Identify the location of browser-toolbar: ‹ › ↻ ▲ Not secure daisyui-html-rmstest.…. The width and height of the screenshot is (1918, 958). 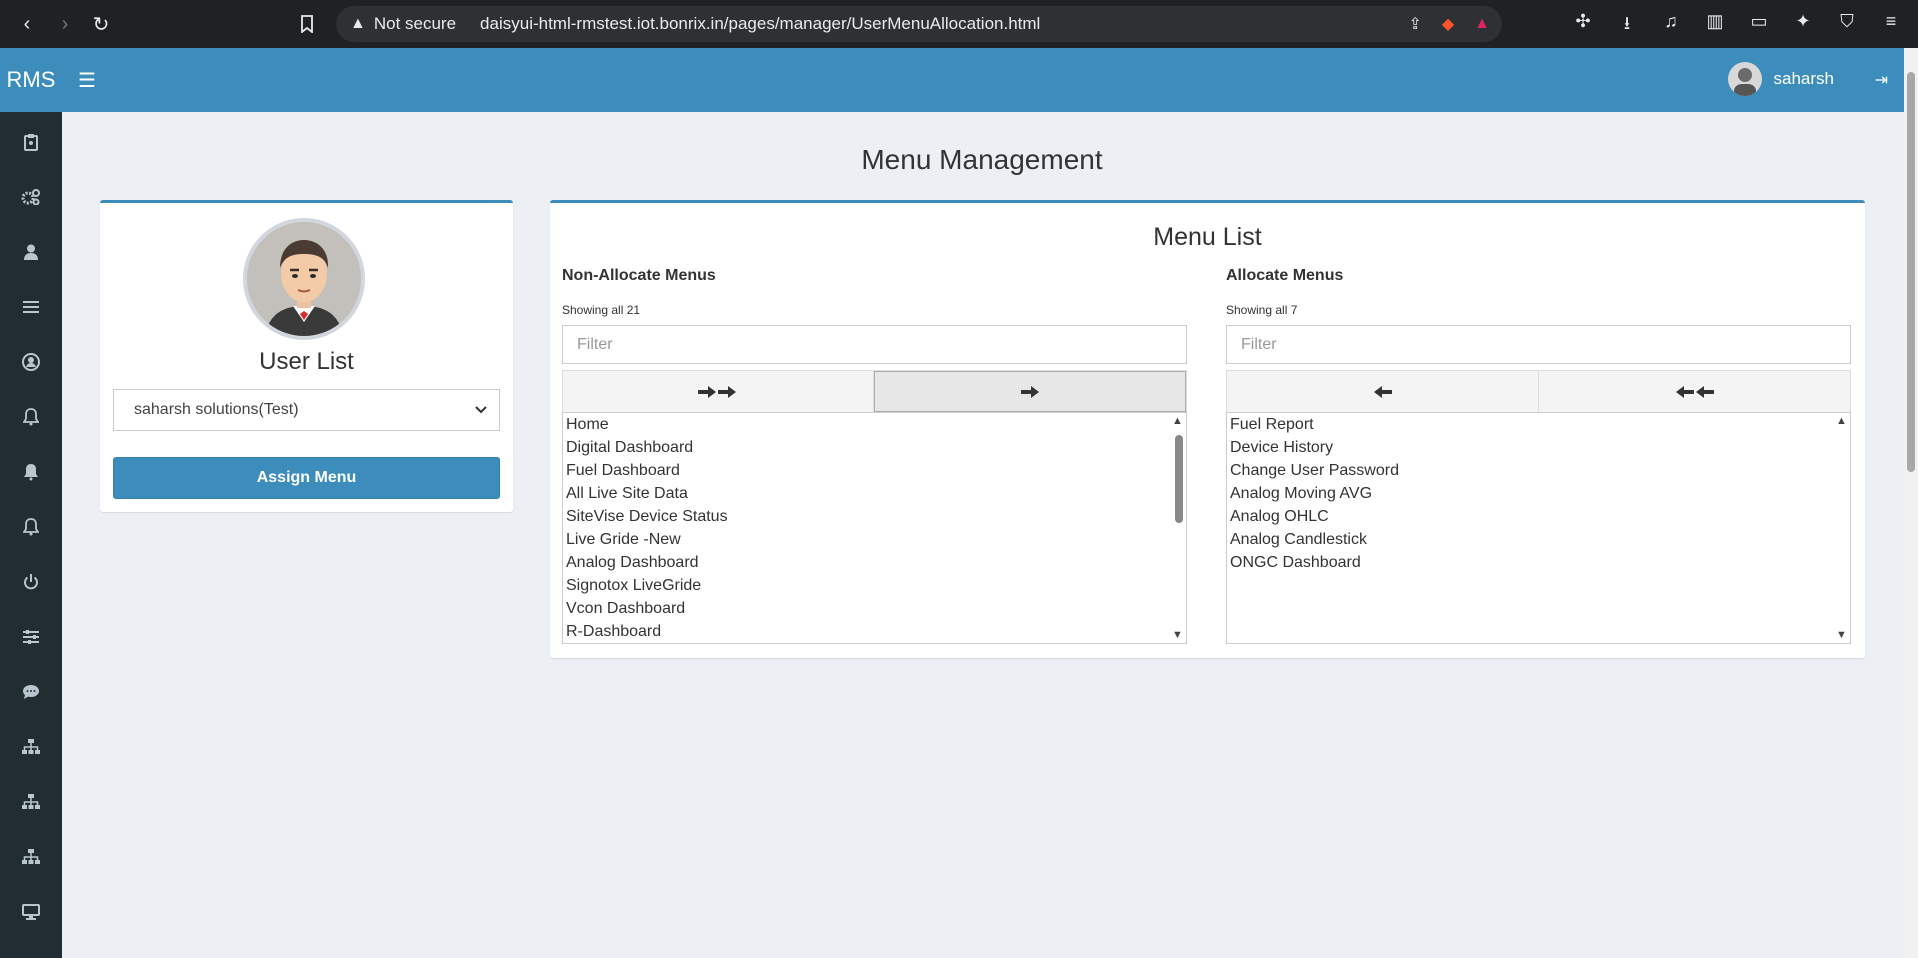
(959, 24).